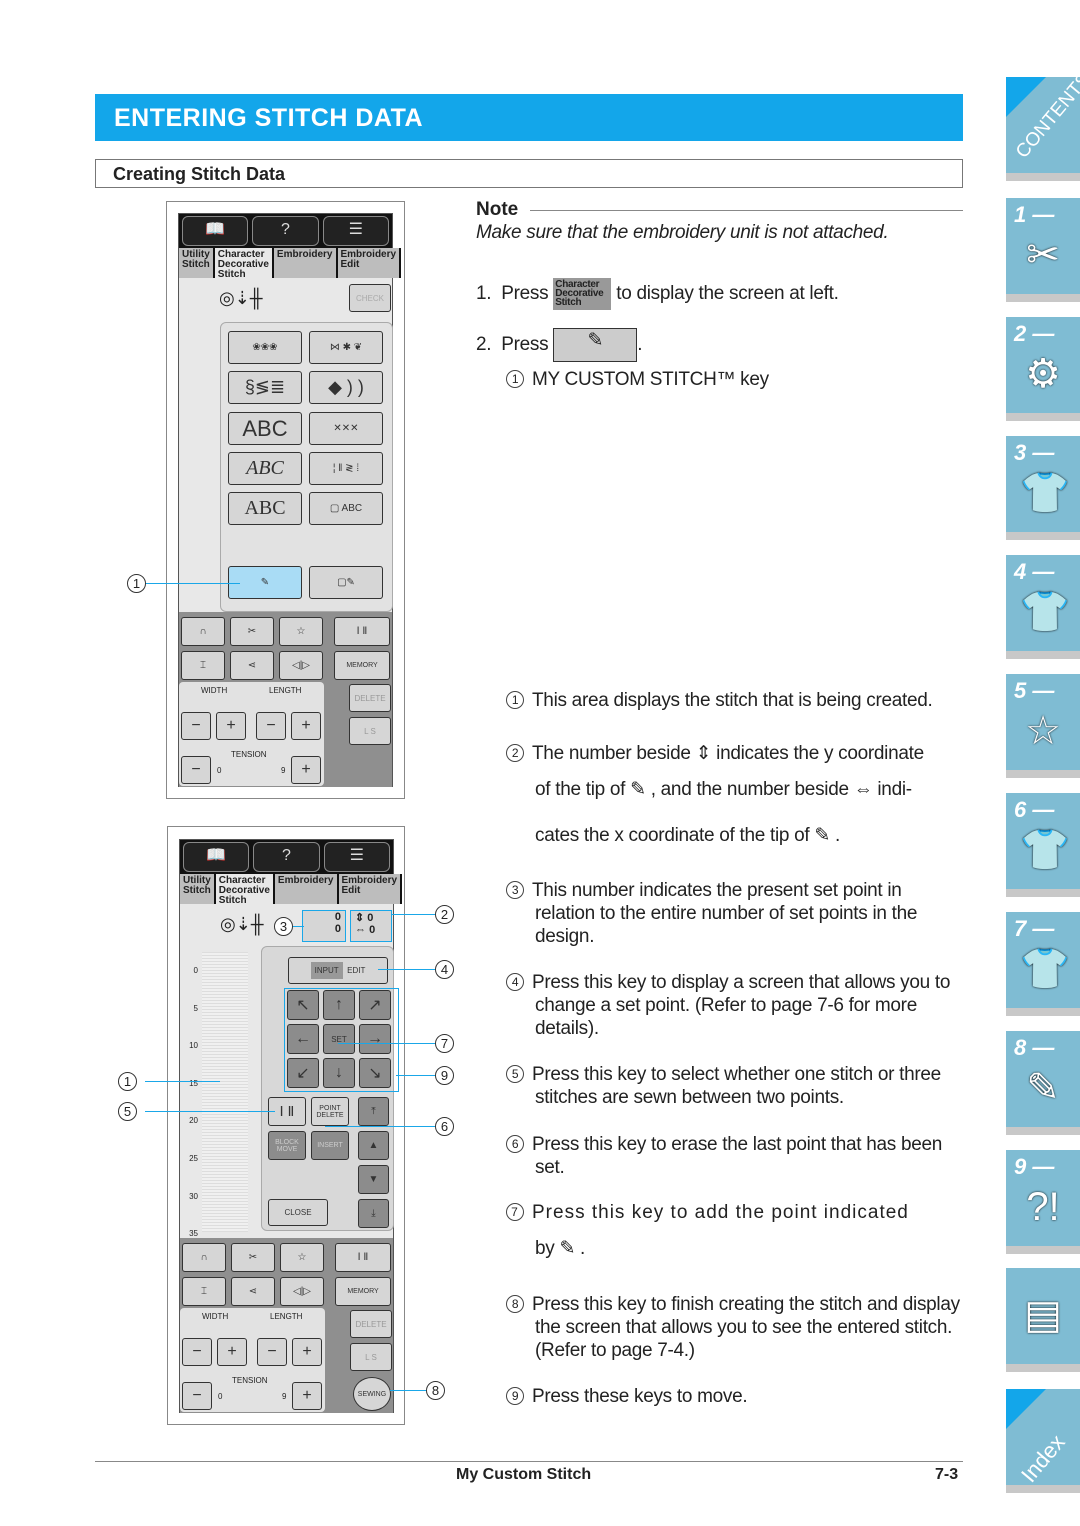  I want to click on tension-label: TENSION, so click(250, 1380).